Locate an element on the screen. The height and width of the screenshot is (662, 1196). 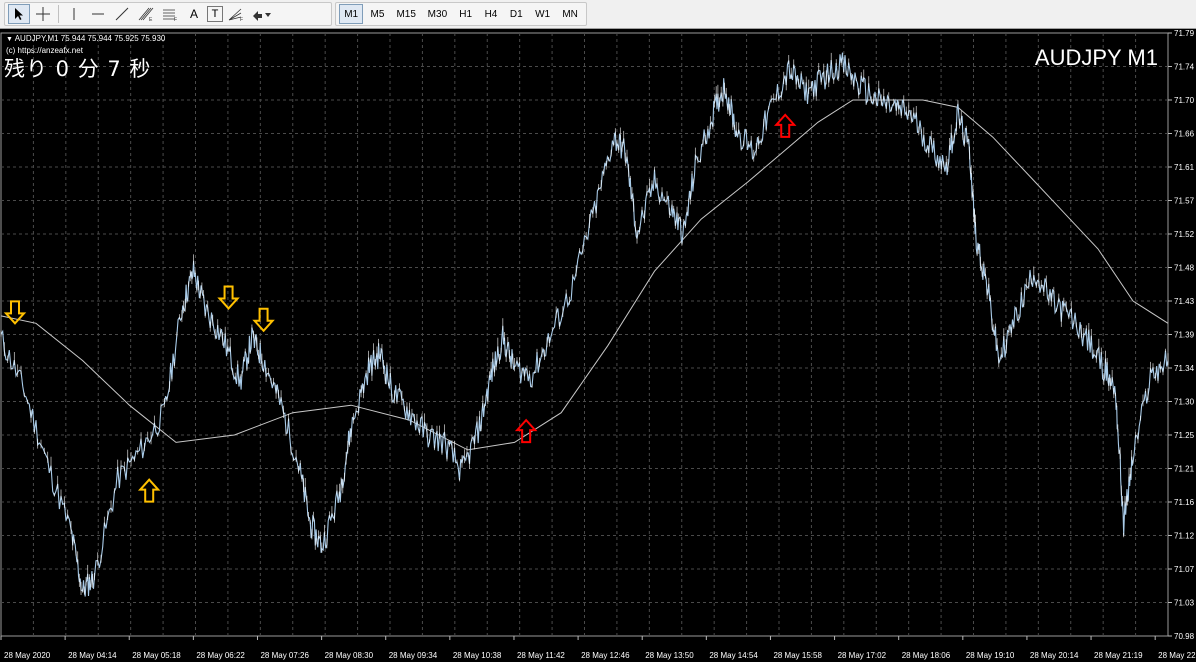
horizontal-line-icon is located at coordinates (98, 14).